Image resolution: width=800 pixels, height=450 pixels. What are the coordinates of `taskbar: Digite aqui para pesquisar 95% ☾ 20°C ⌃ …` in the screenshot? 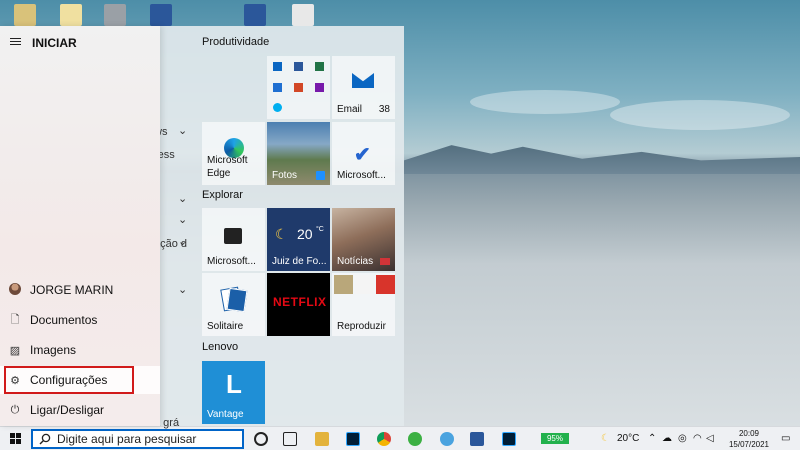 It's located at (400, 438).